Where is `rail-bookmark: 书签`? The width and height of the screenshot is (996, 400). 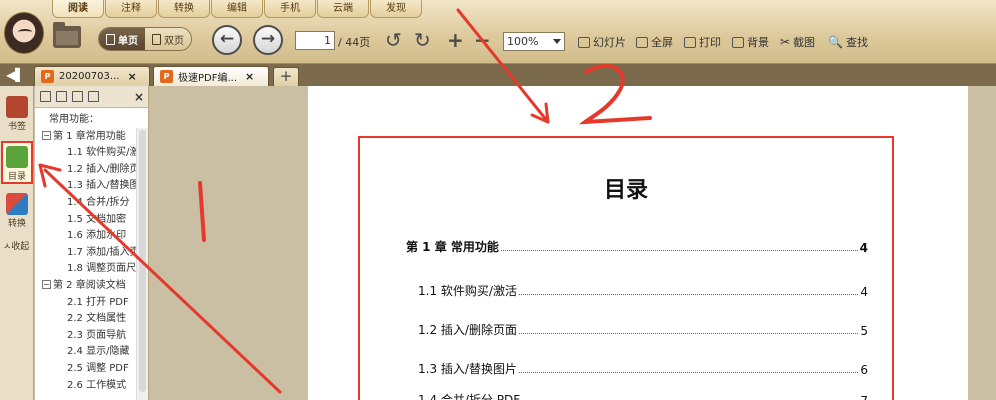 rail-bookmark: 书签 is located at coordinates (17, 114).